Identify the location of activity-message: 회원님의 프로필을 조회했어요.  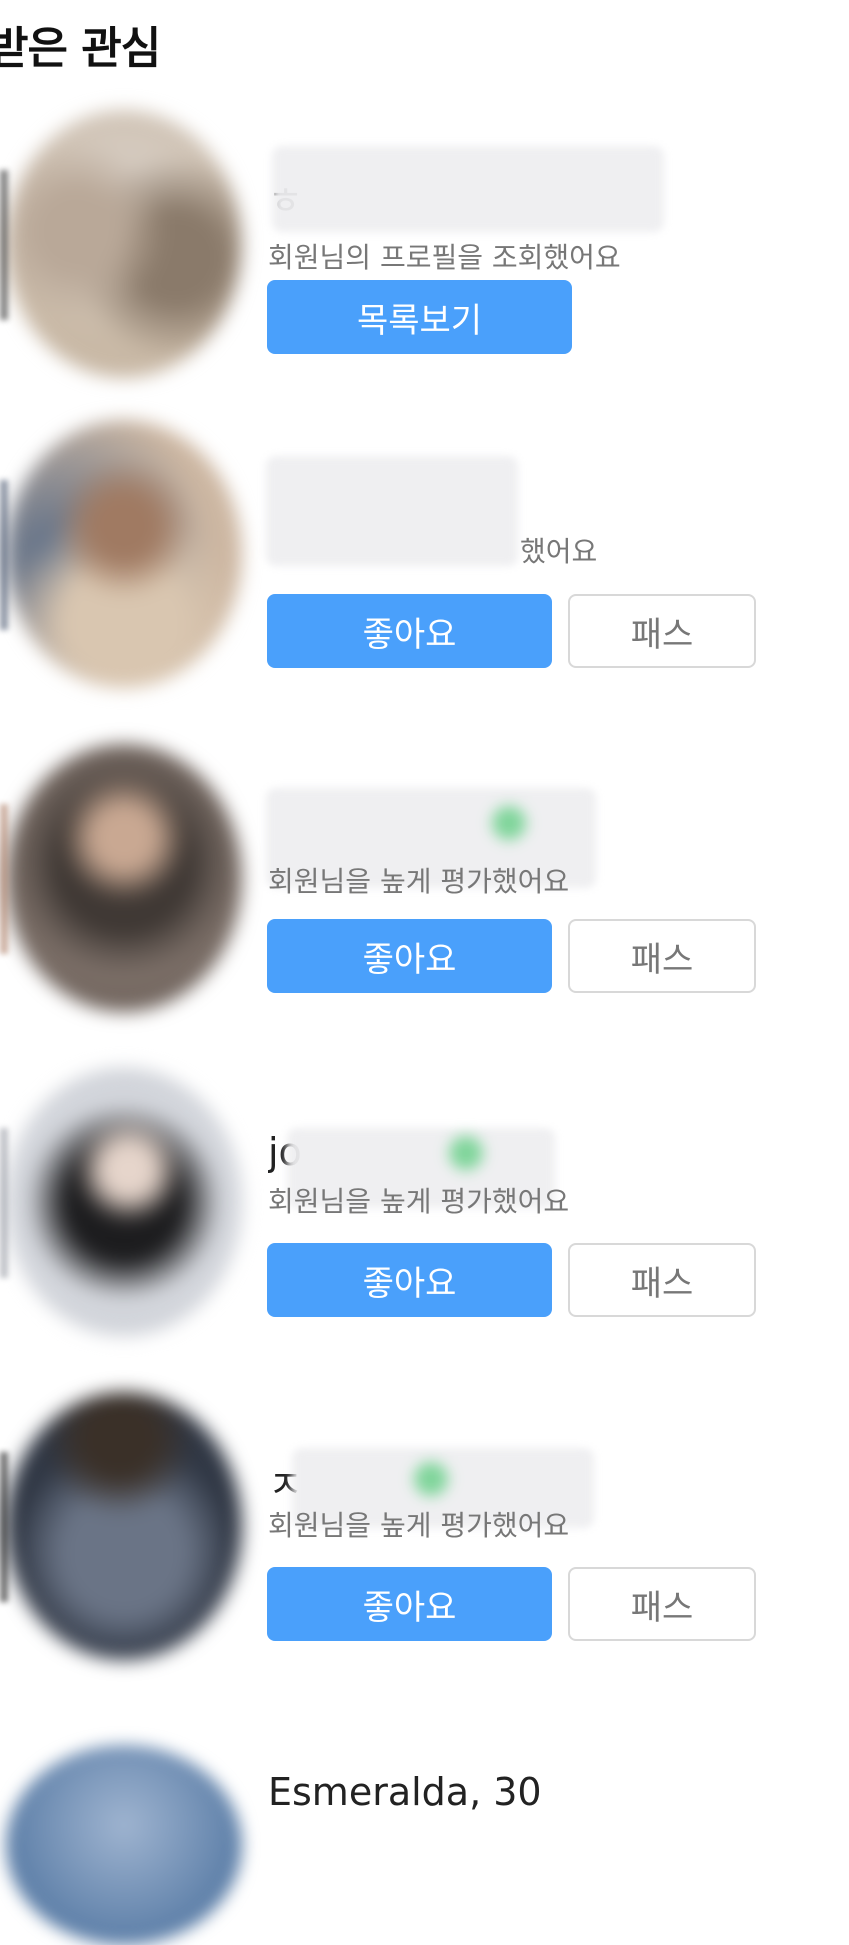
(444, 257).